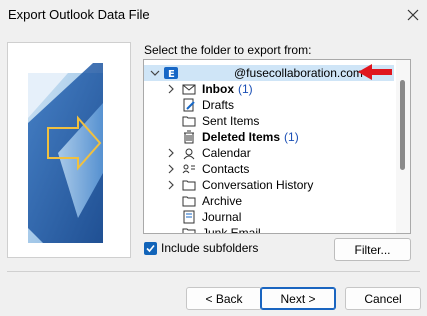  I want to click on tree-item-label: Contacts, so click(226, 169).